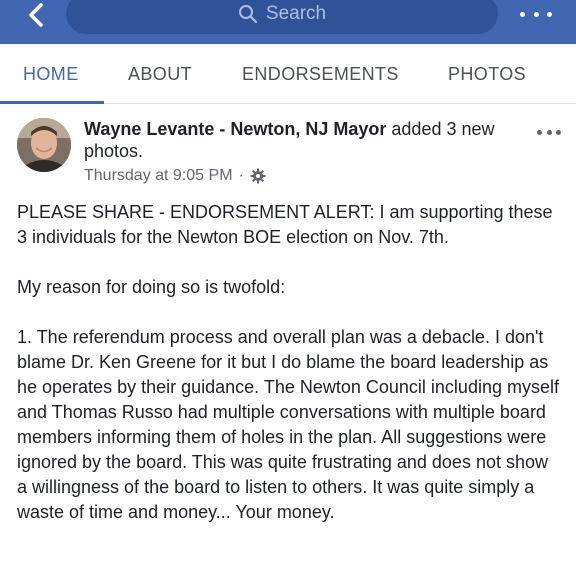  I want to click on search-icon, so click(247, 14).